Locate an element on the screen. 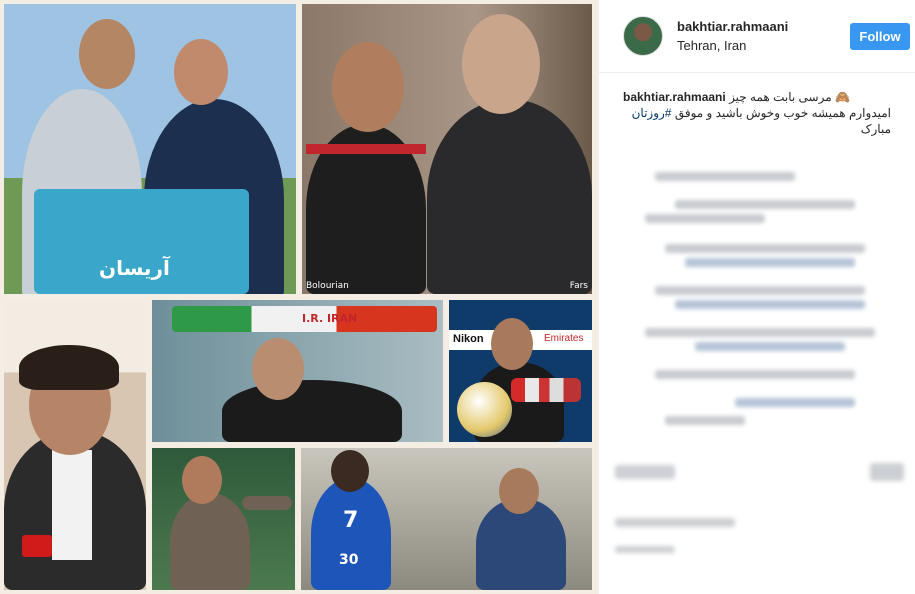 This screenshot has width=915, height=594. guest-shirt is located at coordinates (72, 505).